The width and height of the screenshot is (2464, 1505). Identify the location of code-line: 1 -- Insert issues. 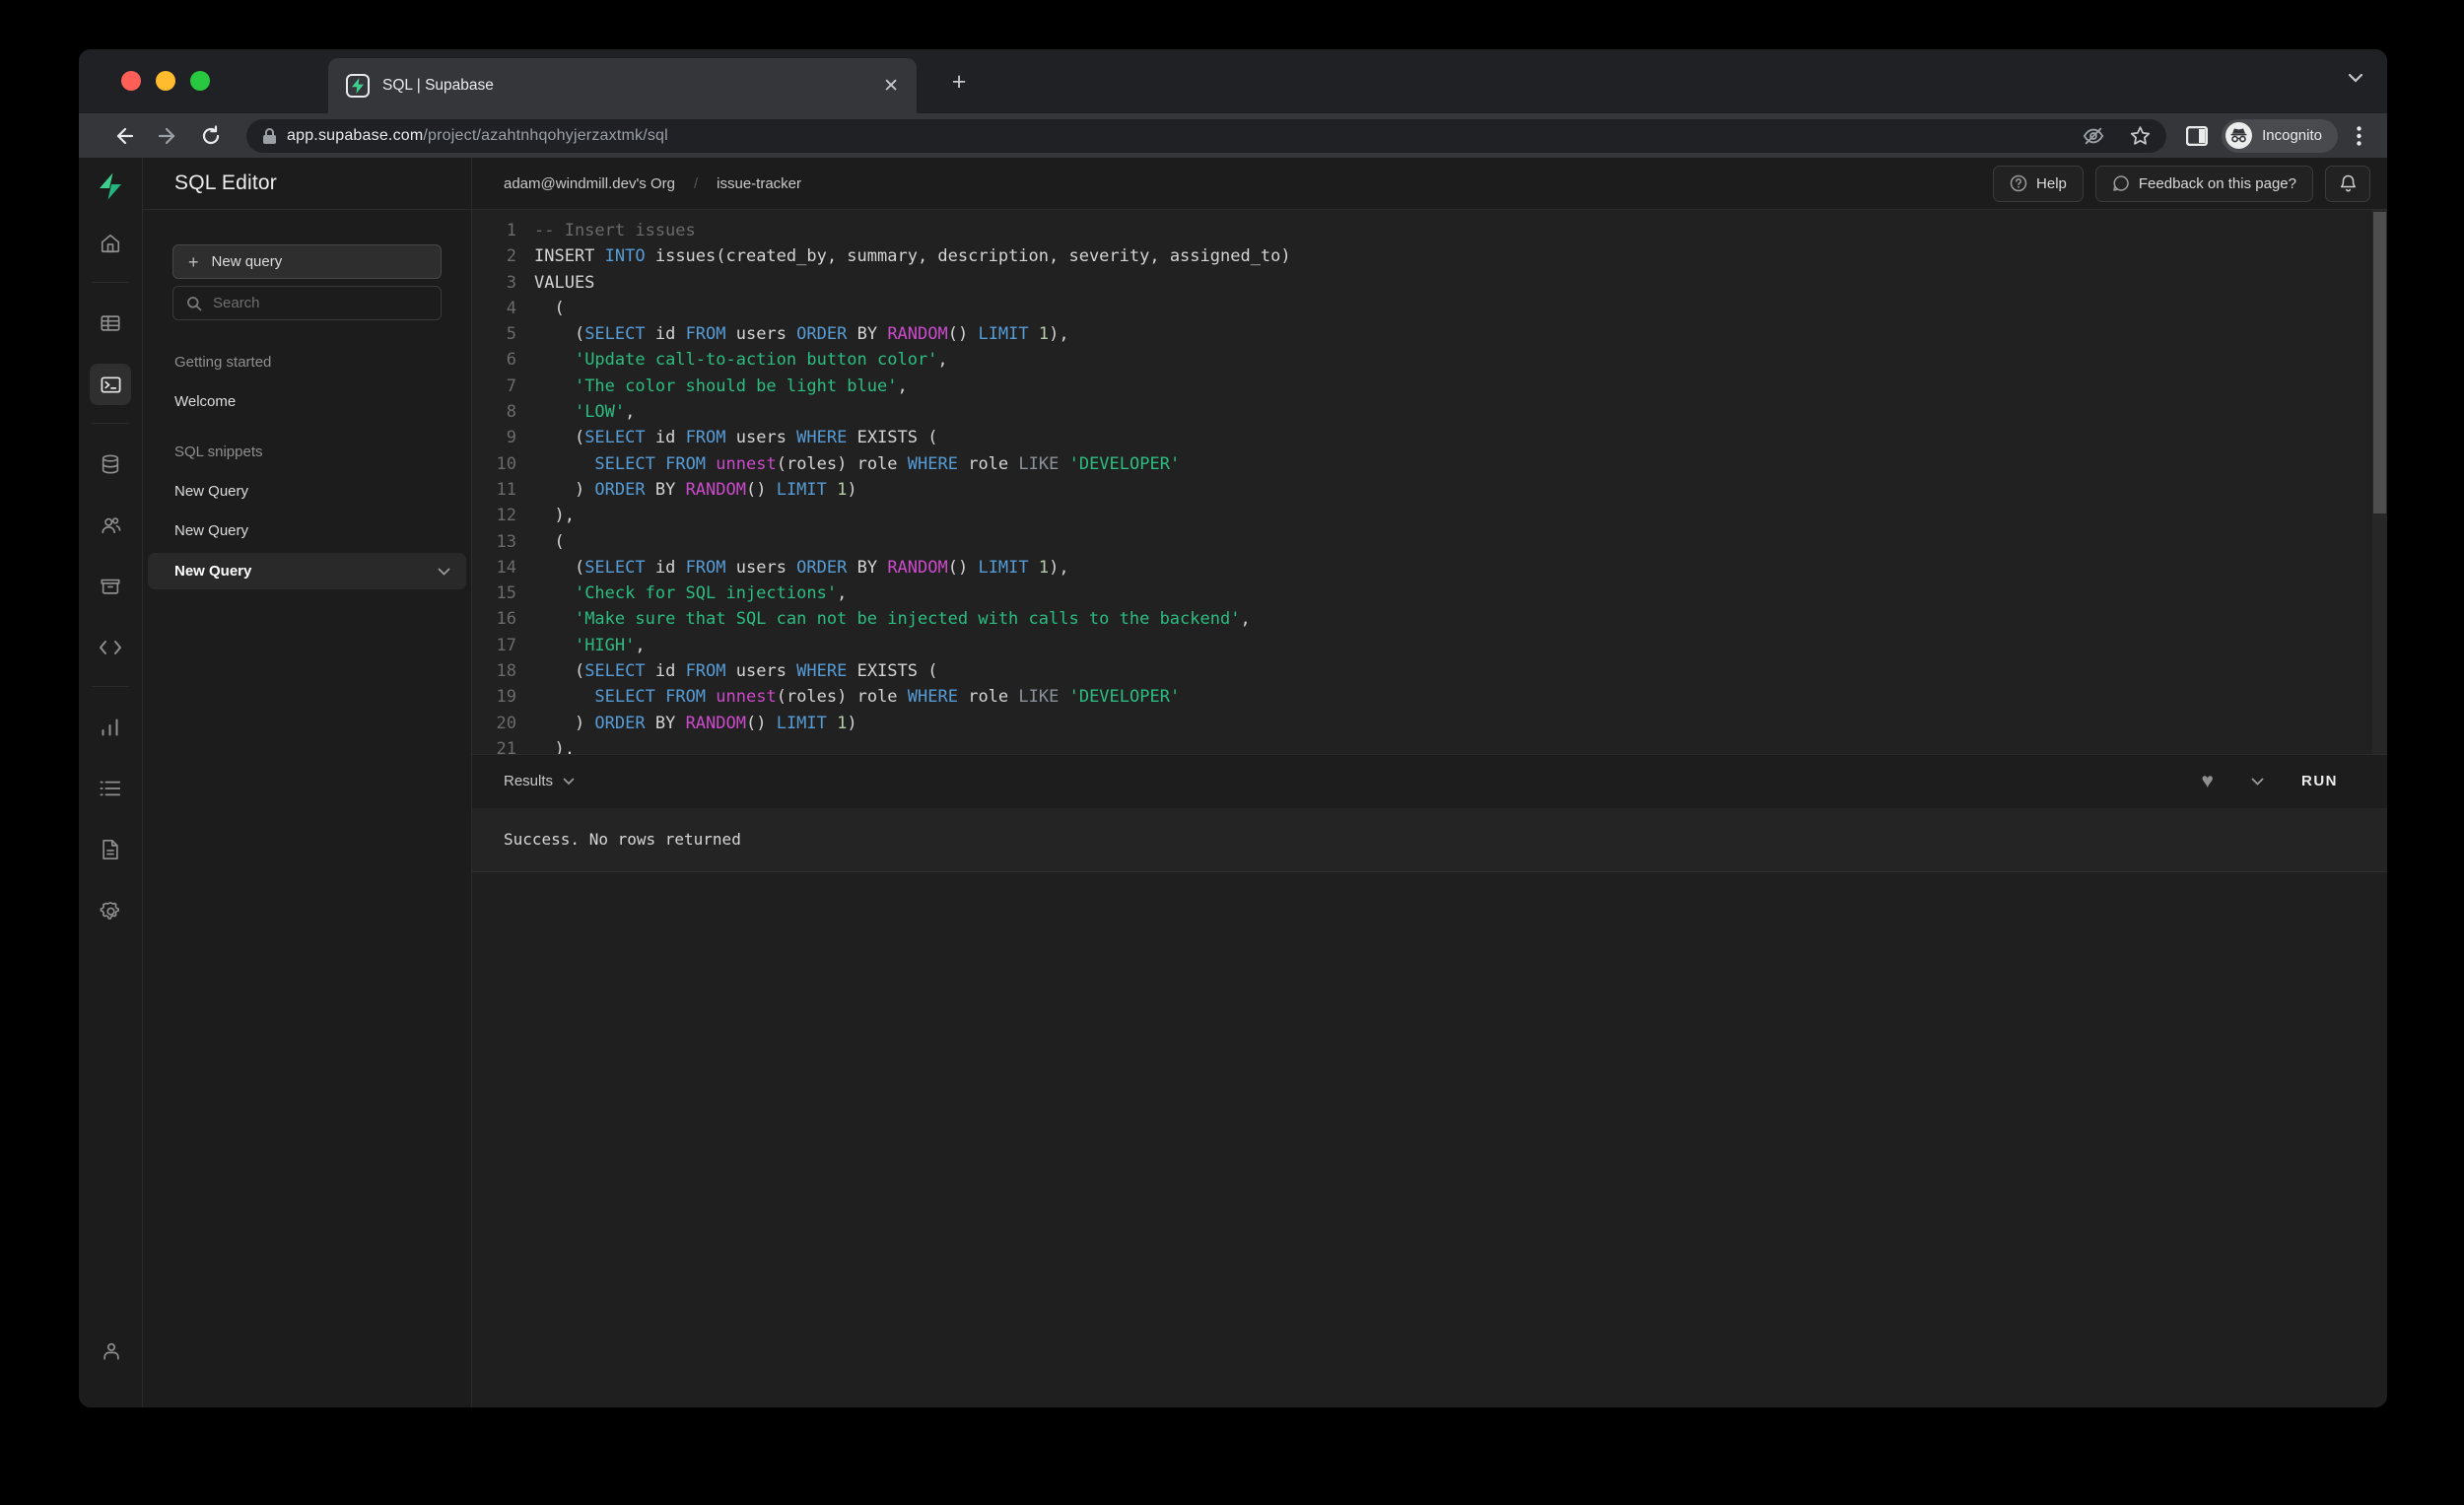
(1429, 230).